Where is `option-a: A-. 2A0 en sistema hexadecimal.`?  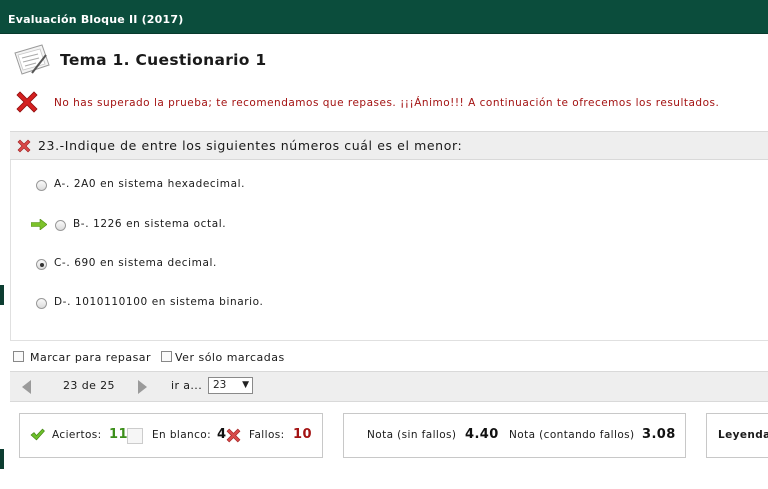 option-a: A-. 2A0 en sistema hexadecimal. is located at coordinates (381, 186).